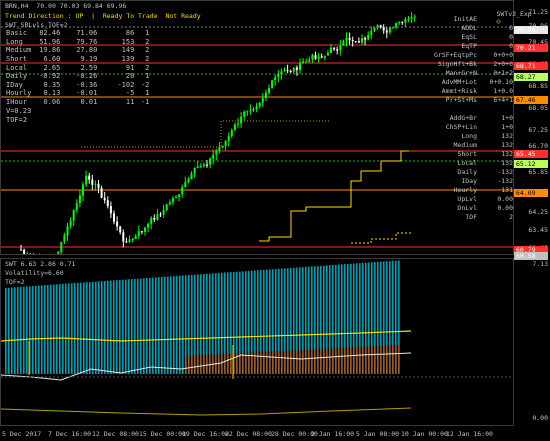 This screenshot has height=441, width=550. What do you see at coordinates (52, 84) in the screenshot?
I see `stats-cell: 0.35` at bounding box center [52, 84].